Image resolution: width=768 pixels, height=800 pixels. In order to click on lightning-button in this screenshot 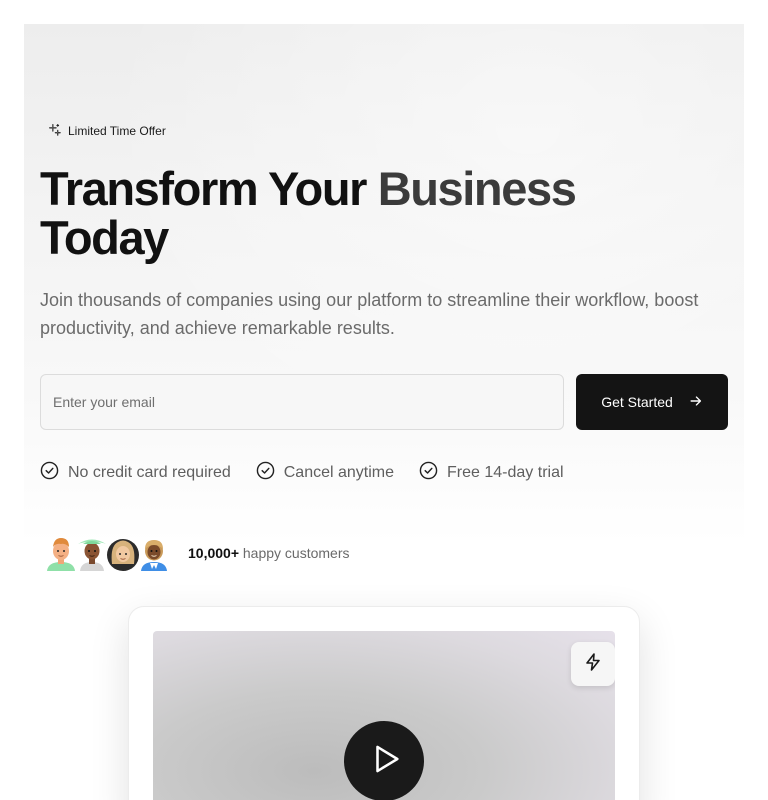, I will do `click(593, 664)`.